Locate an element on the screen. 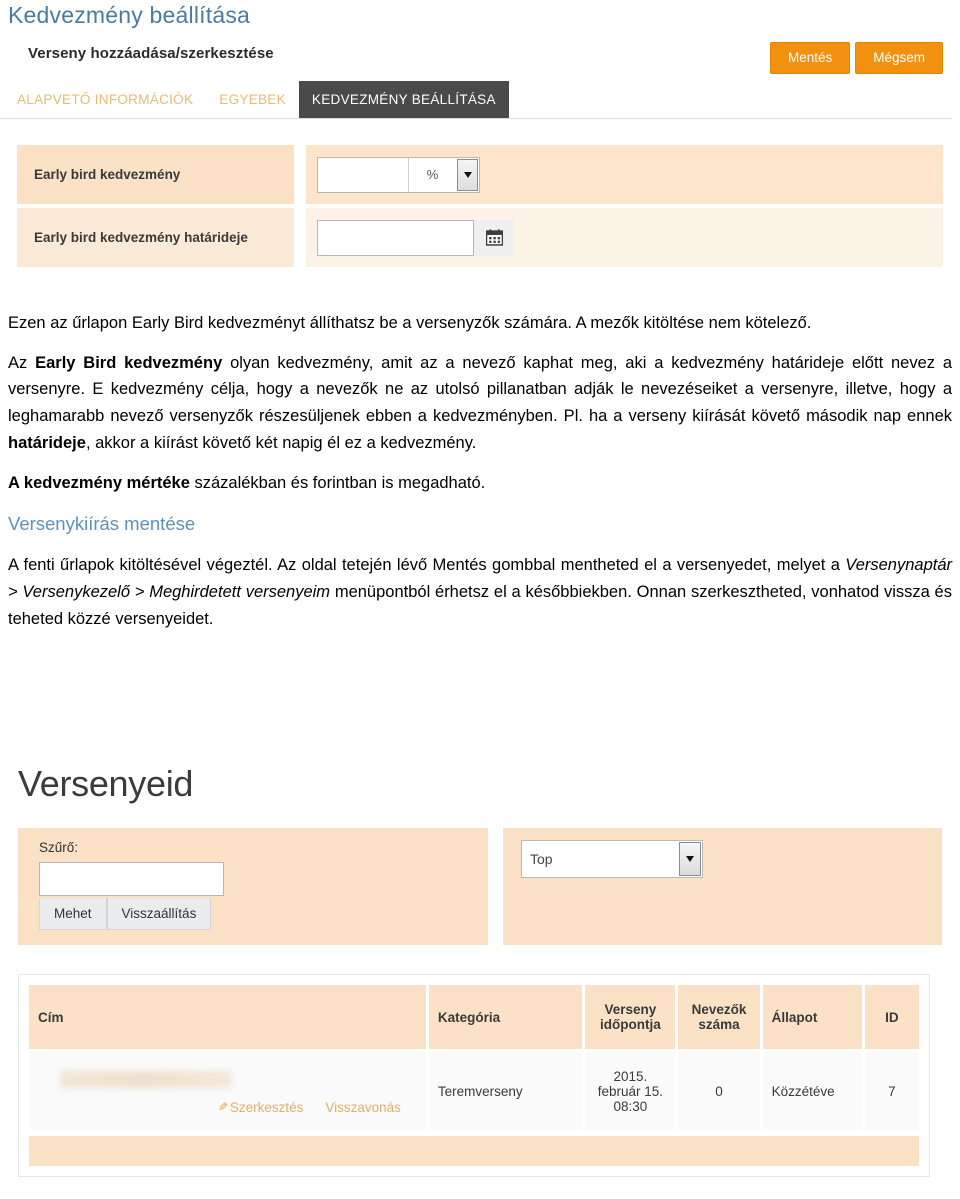 The height and width of the screenshot is (1199, 960). tab-bar-divider is located at coordinates (476, 118).